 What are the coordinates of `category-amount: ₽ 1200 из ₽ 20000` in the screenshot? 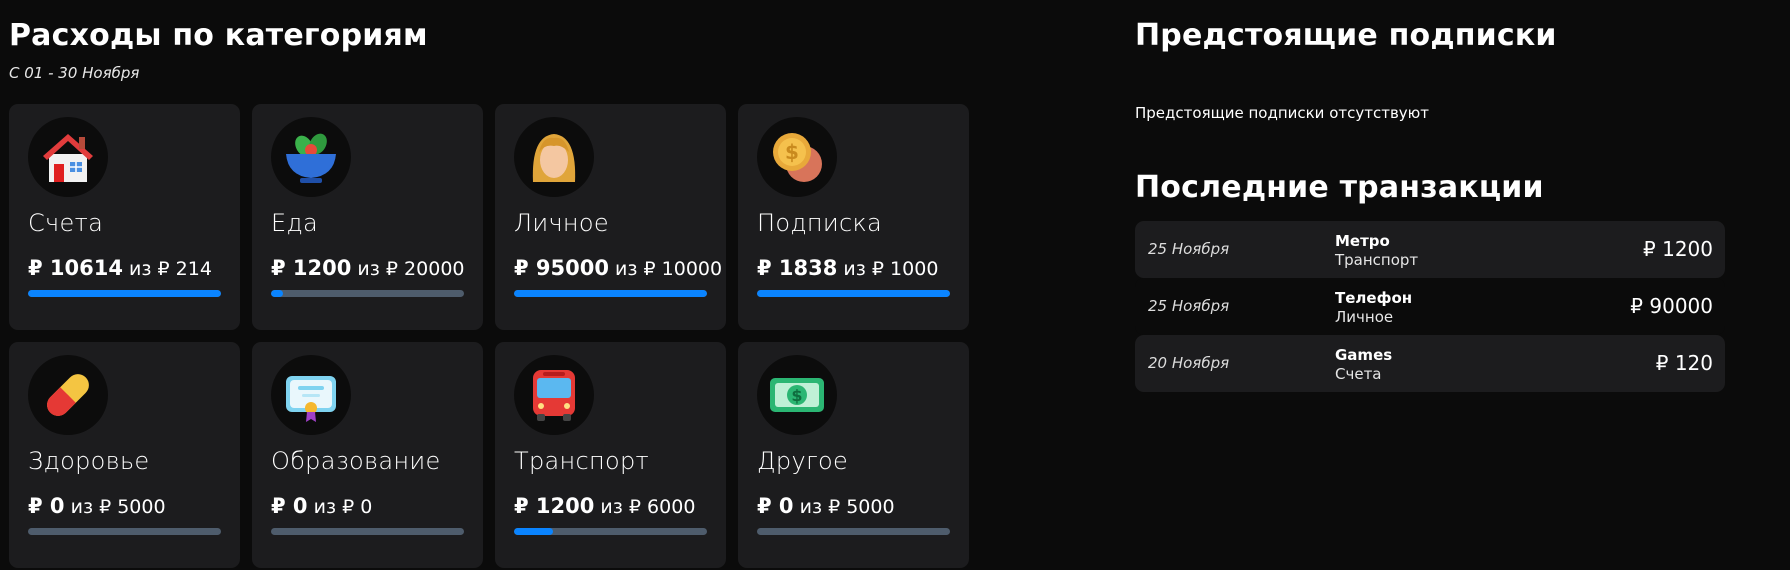 It's located at (368, 268).